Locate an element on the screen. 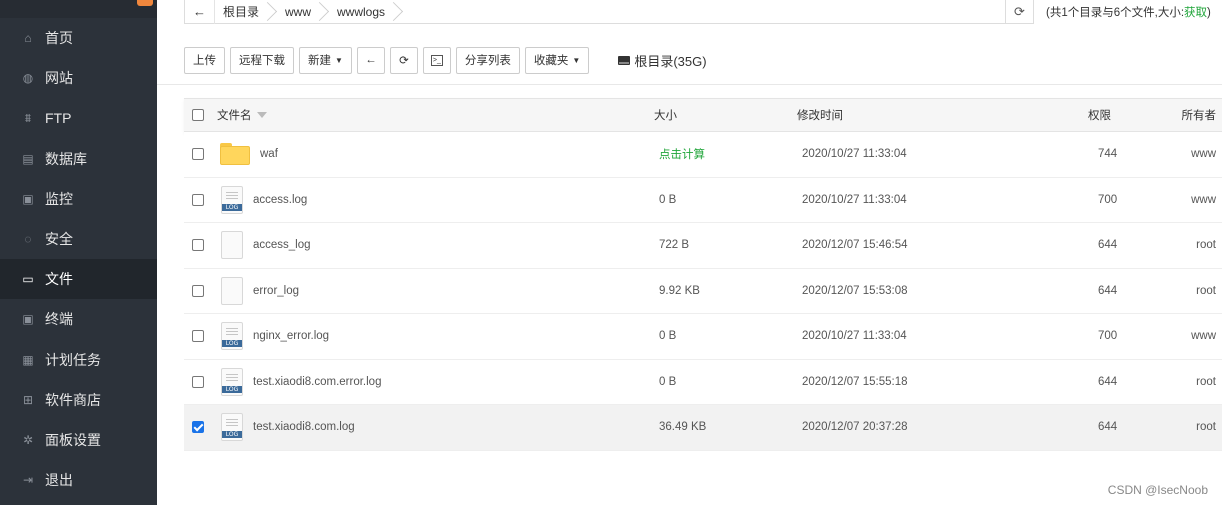  sidebar-item: ⇥ 退出 is located at coordinates (78, 480).